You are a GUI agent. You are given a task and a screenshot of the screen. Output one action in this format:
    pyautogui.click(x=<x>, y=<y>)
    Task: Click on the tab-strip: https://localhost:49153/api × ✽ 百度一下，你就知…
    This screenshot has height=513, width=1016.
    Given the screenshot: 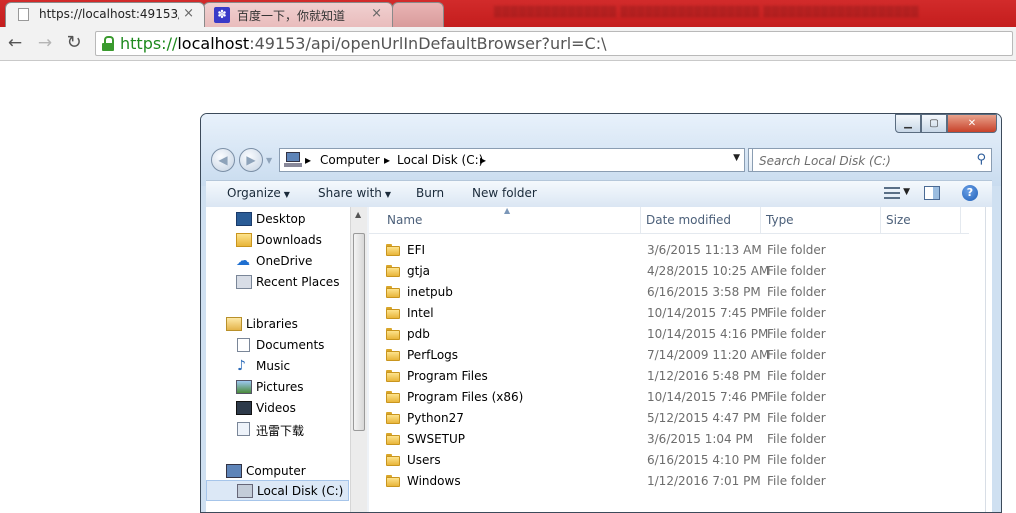 What is the action you would take?
    pyautogui.click(x=508, y=13)
    